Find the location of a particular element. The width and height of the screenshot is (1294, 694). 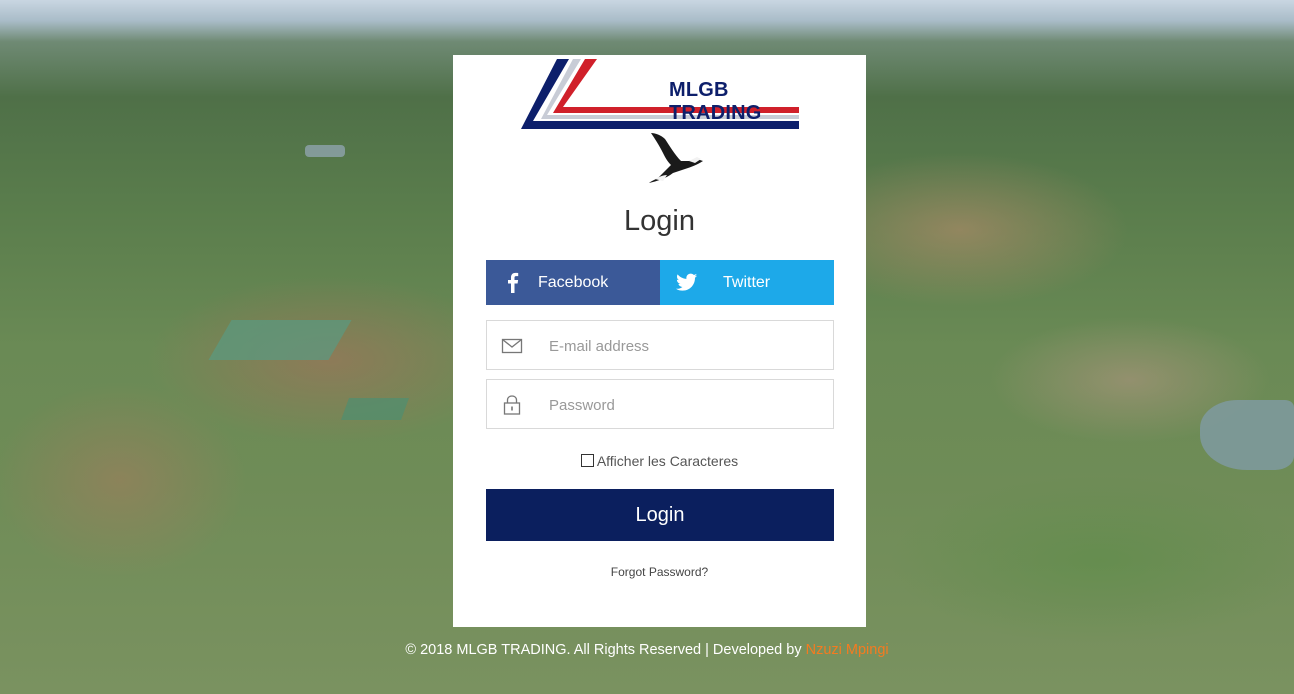

facebook-icon is located at coordinates (513, 282).